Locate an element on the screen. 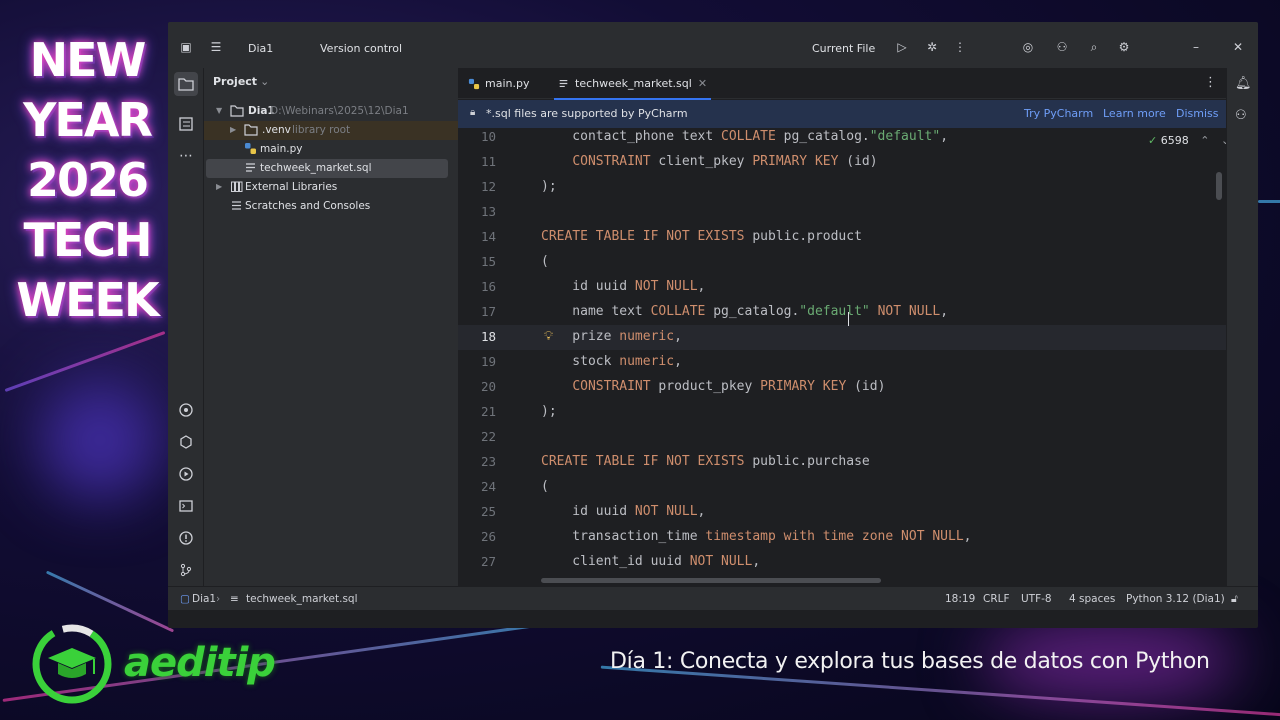  check-icon: ✓ is located at coordinates (1153, 140).